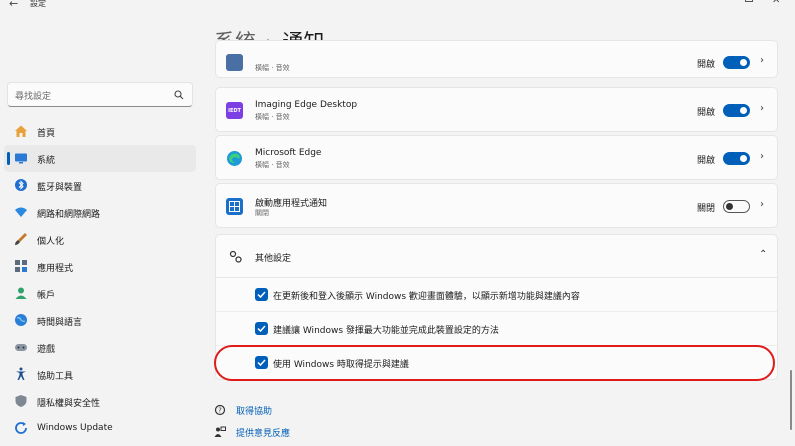  Describe the element at coordinates (100, 158) in the screenshot. I see `sidebar-item-system: 系統` at that location.